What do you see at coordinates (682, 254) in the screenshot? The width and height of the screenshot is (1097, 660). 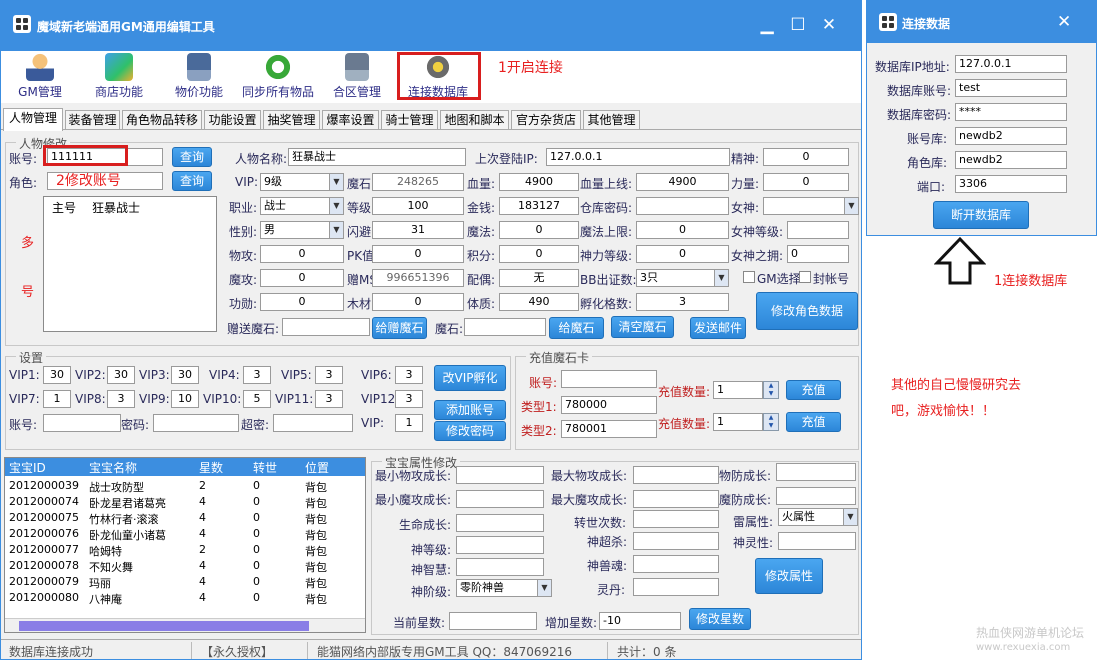 I see `god-power-input: 0` at bounding box center [682, 254].